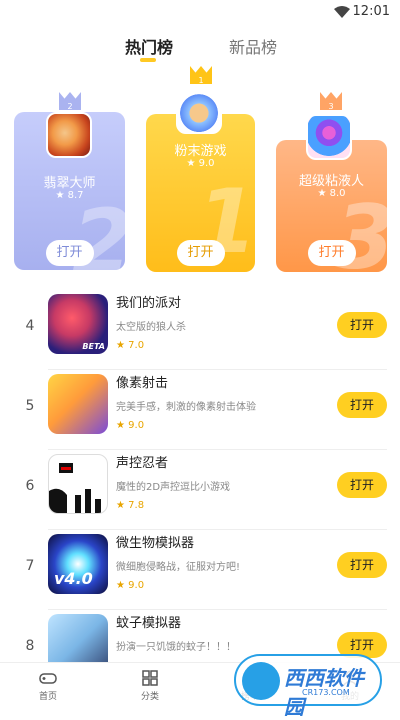 The height and width of the screenshot is (720, 400). Describe the element at coordinates (142, 383) in the screenshot. I see `app-name: 像素射击` at that location.